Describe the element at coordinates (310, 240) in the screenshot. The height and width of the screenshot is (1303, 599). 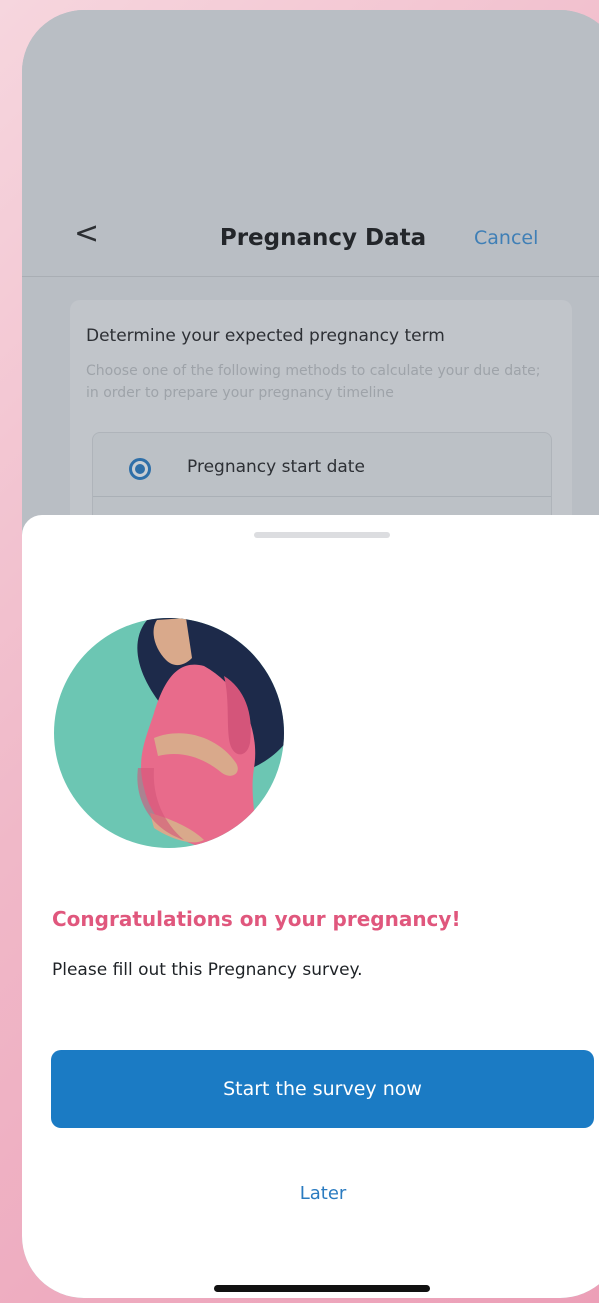
I see `navigation-bar: < Pregnancy Data Cancel` at that location.